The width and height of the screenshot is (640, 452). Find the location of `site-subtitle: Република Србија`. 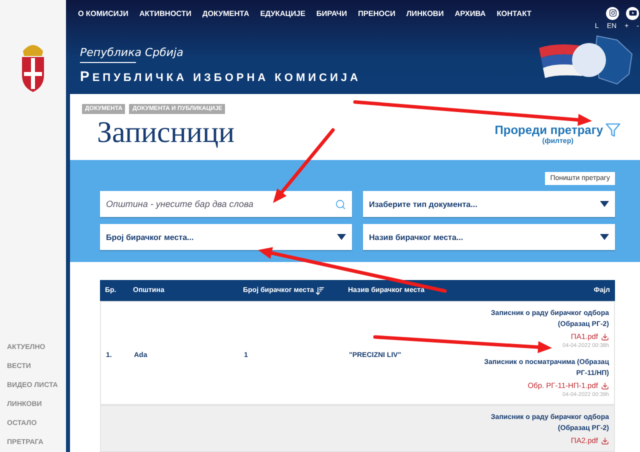

site-subtitle: Република Србија is located at coordinates (132, 52).